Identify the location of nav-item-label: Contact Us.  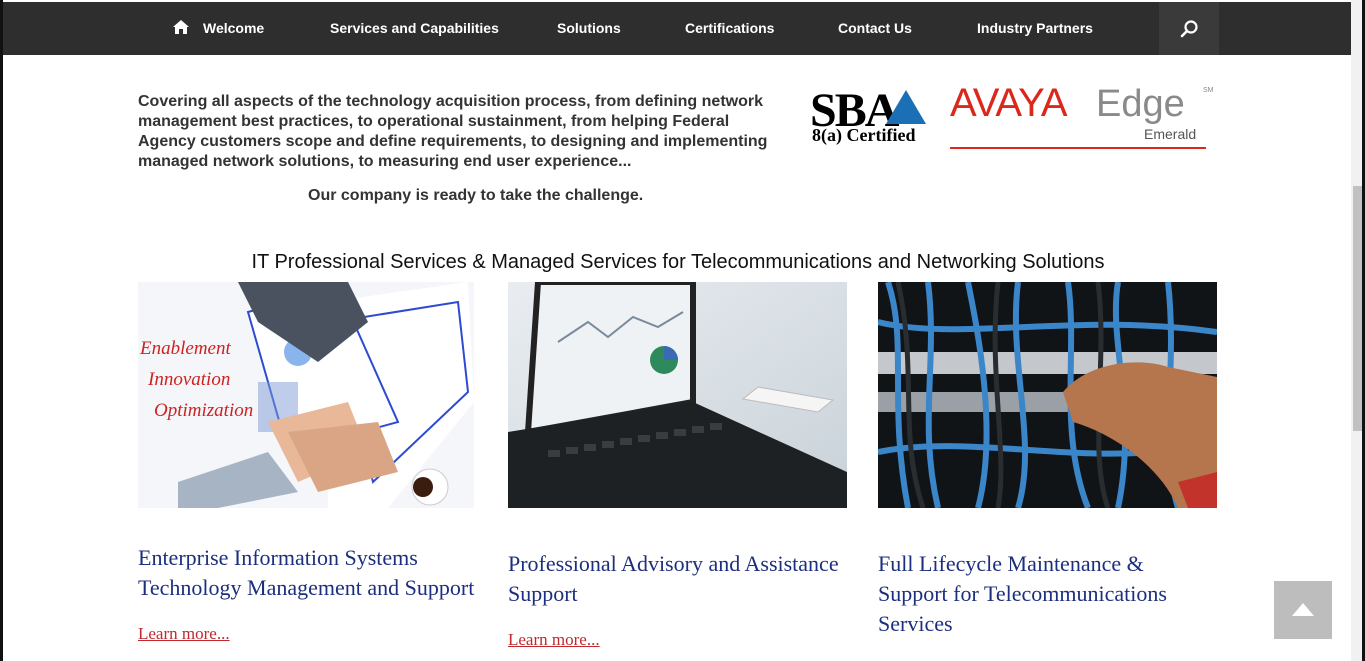
(875, 28).